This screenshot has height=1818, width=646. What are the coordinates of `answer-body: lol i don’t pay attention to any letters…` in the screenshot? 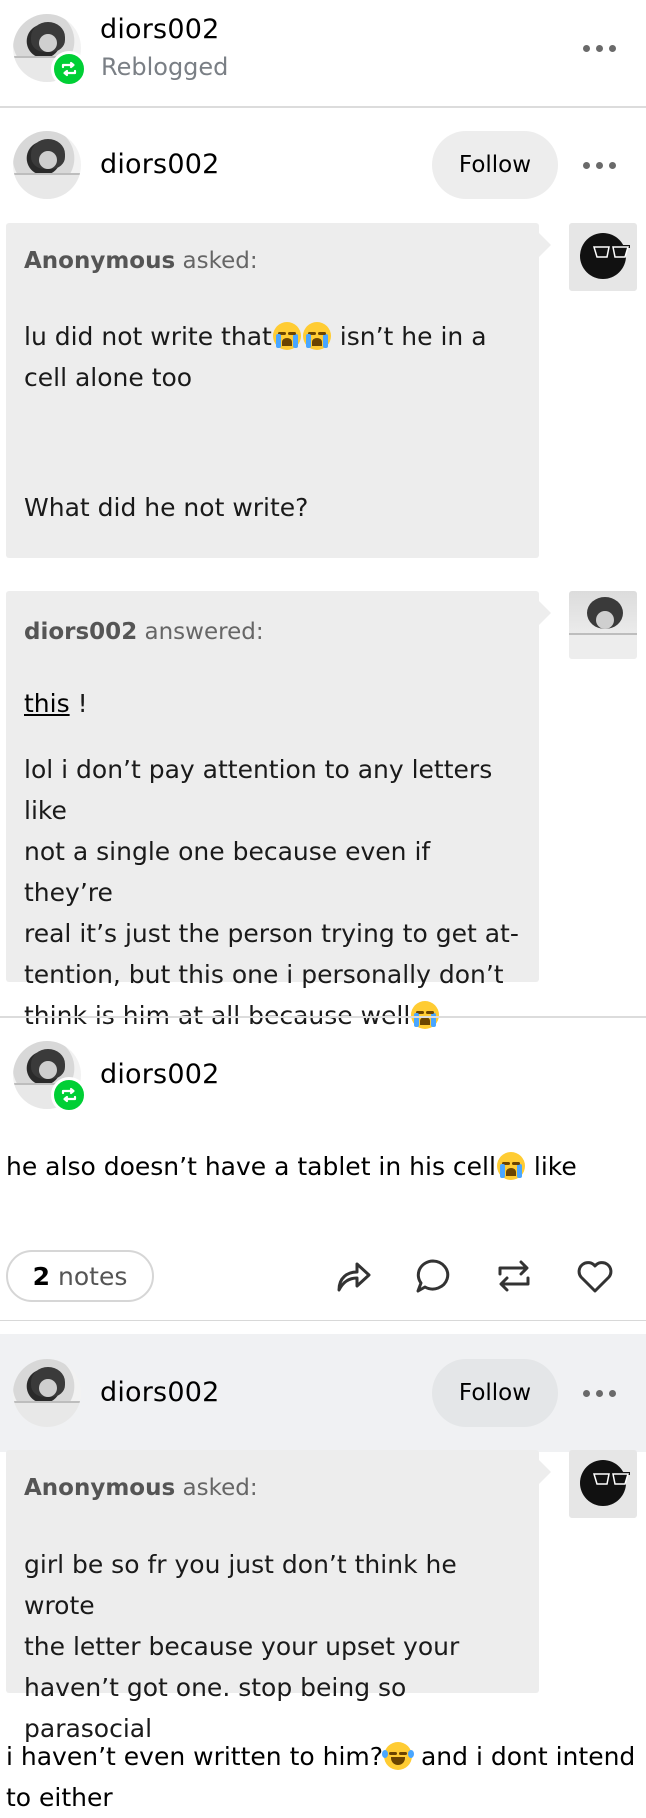 It's located at (271, 892).